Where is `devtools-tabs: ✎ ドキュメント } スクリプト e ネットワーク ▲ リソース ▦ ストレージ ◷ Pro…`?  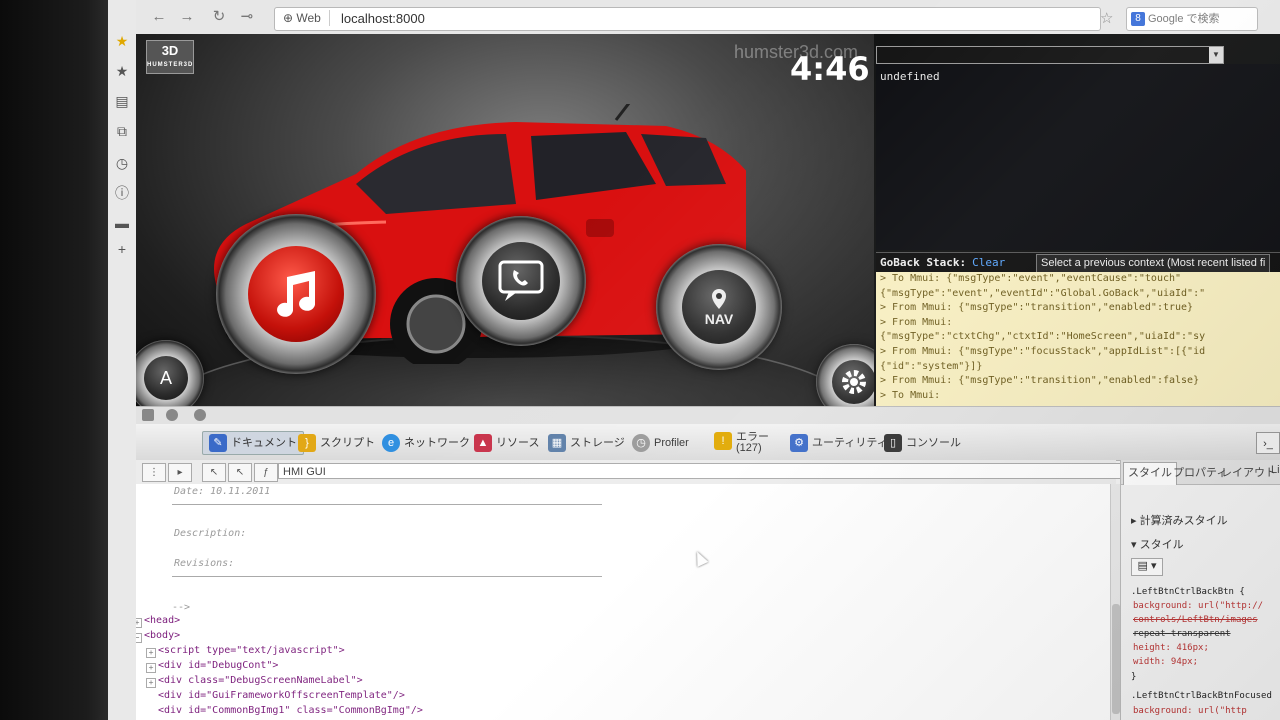 devtools-tabs: ✎ ドキュメント } スクリプト e ネットワーク ▲ リソース ▦ ストレージ ◷ Pro… is located at coordinates (708, 442).